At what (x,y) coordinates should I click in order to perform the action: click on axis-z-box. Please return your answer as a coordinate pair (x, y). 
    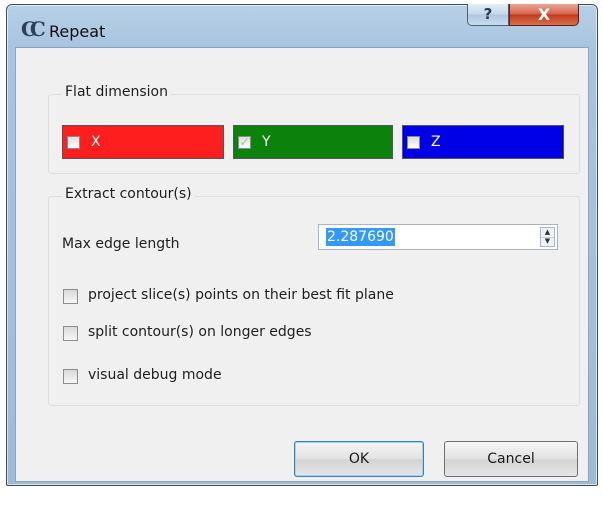
    Looking at the image, I should click on (413, 142).